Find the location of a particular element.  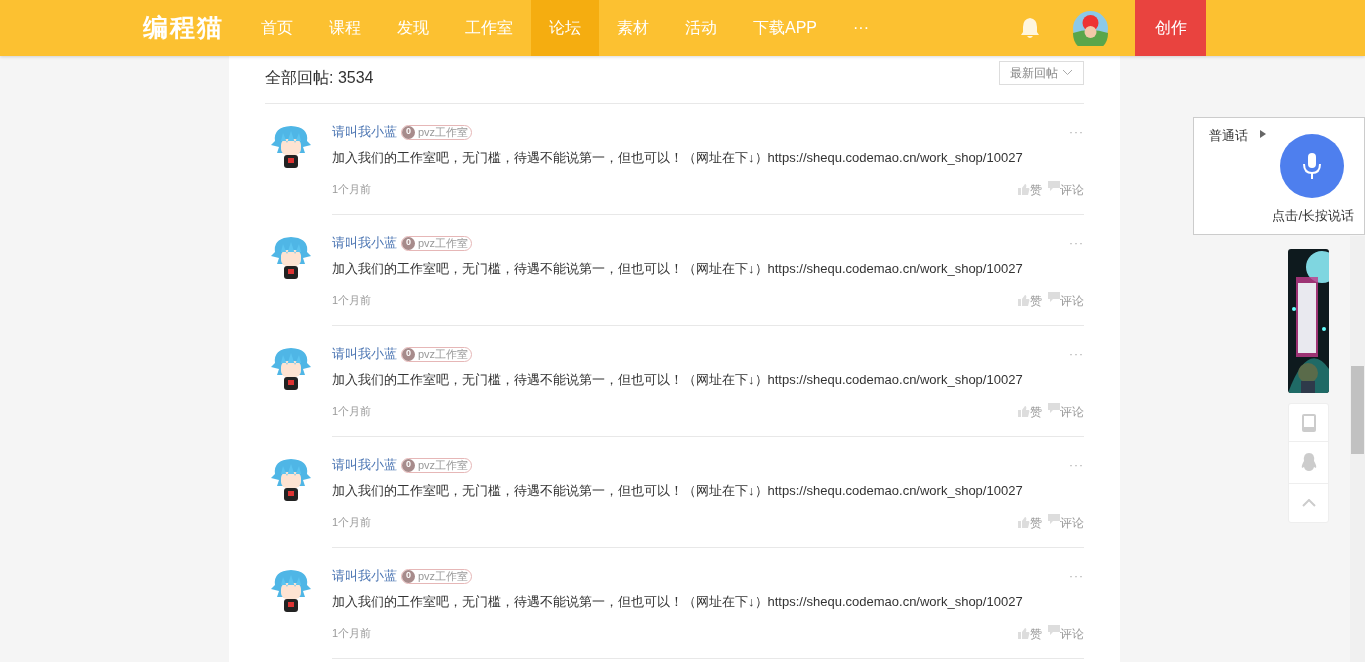

nav-tab: 工作室 is located at coordinates (489, 28).